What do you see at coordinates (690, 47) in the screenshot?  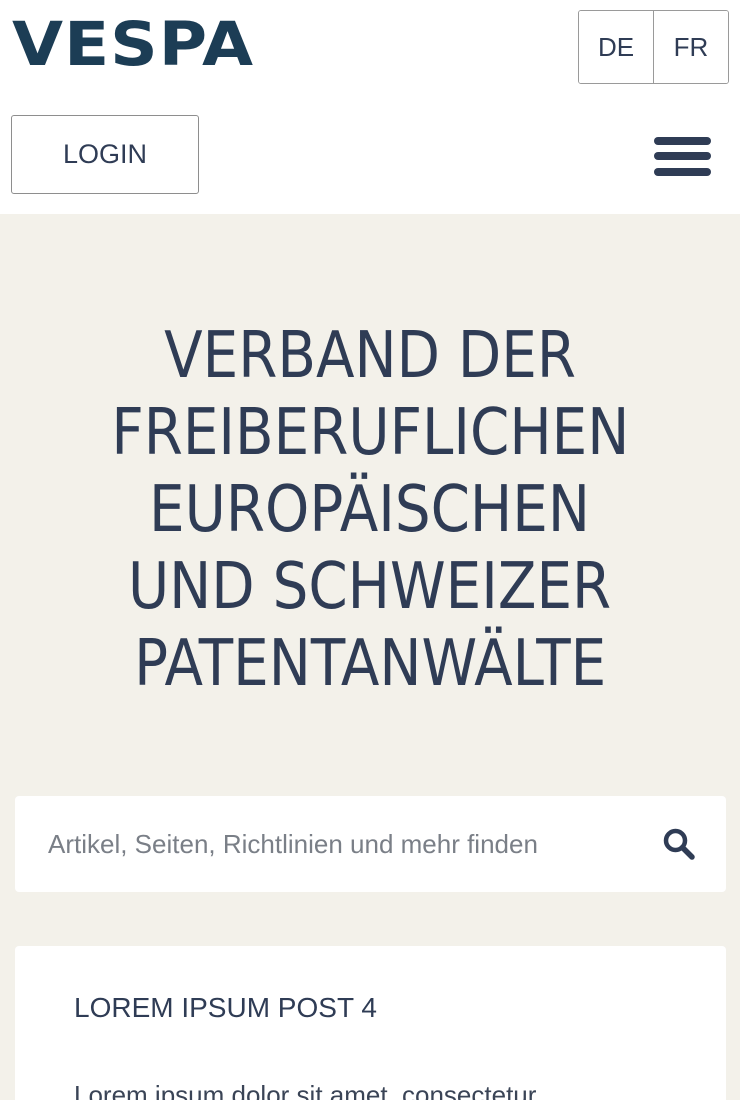 I see `language-fr-button: FR` at bounding box center [690, 47].